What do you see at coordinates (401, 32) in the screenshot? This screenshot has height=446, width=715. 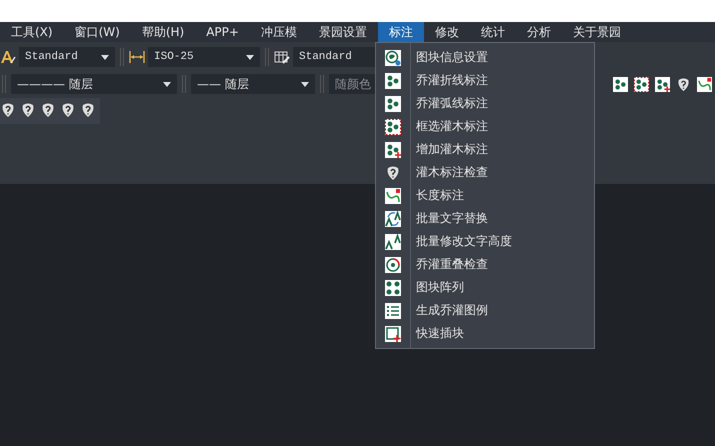 I see `menu-item: 标注` at bounding box center [401, 32].